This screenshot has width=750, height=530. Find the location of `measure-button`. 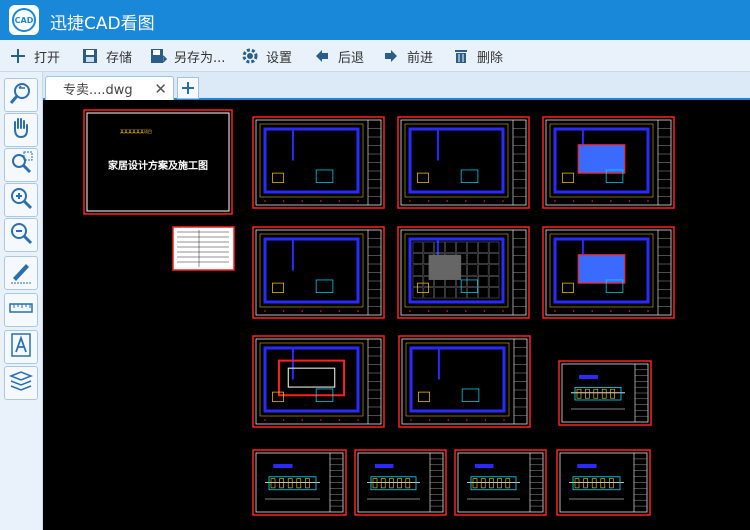

measure-button is located at coordinates (21, 273).